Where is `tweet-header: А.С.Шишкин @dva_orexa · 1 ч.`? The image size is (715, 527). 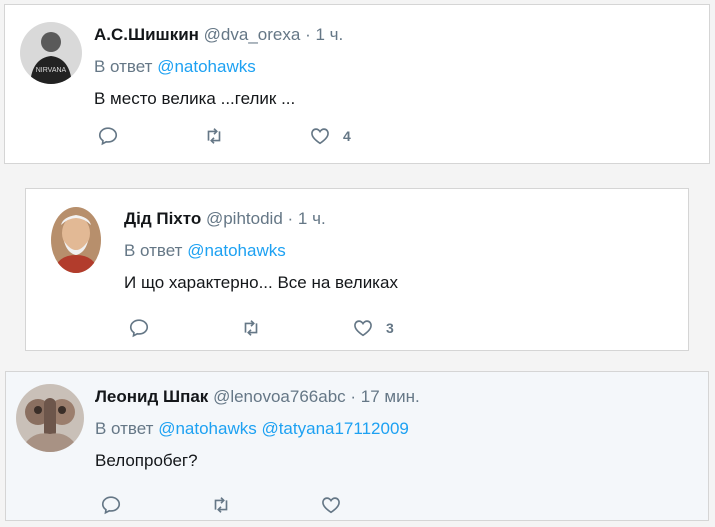 tweet-header: А.С.Шишкин @dva_orexa · 1 ч. is located at coordinates (218, 35).